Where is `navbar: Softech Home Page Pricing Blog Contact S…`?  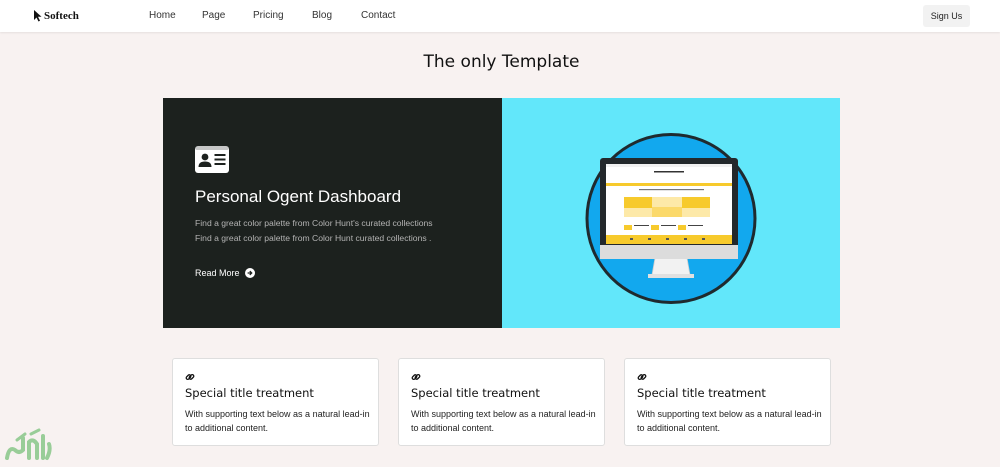 navbar: Softech Home Page Pricing Blog Contact S… is located at coordinates (500, 16).